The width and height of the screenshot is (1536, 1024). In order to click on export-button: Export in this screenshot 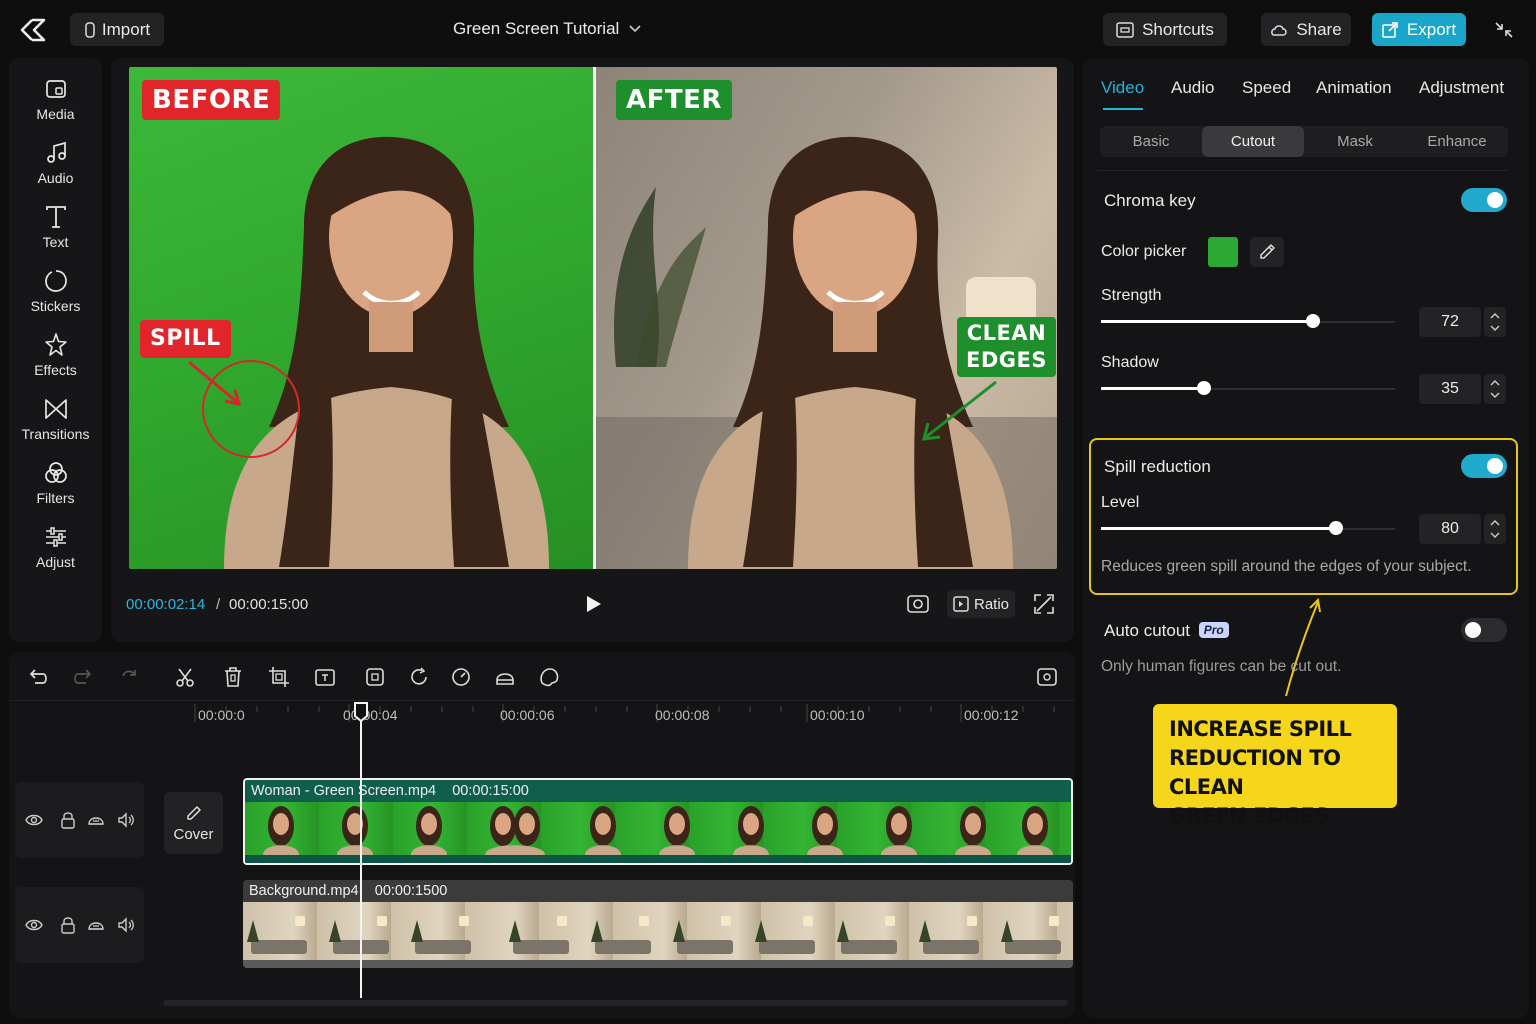, I will do `click(1419, 29)`.